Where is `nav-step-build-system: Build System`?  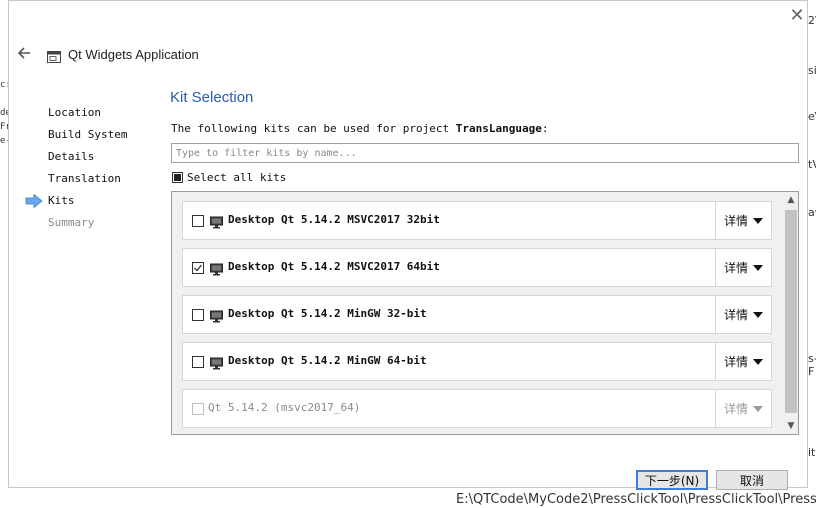 nav-step-build-system: Build System is located at coordinates (90, 137).